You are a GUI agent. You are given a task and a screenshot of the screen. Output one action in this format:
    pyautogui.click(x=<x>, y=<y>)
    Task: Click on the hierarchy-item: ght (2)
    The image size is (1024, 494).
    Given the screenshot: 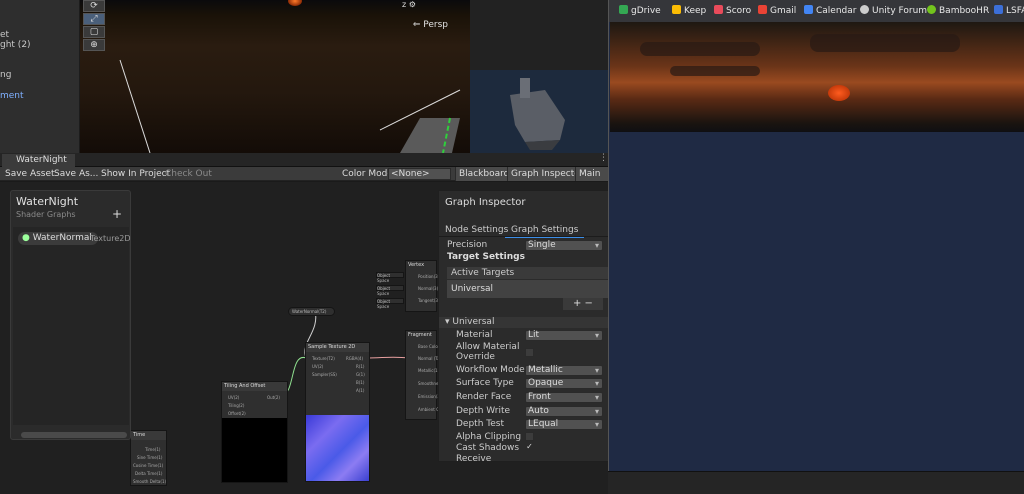 What is the action you would take?
    pyautogui.click(x=15, y=45)
    